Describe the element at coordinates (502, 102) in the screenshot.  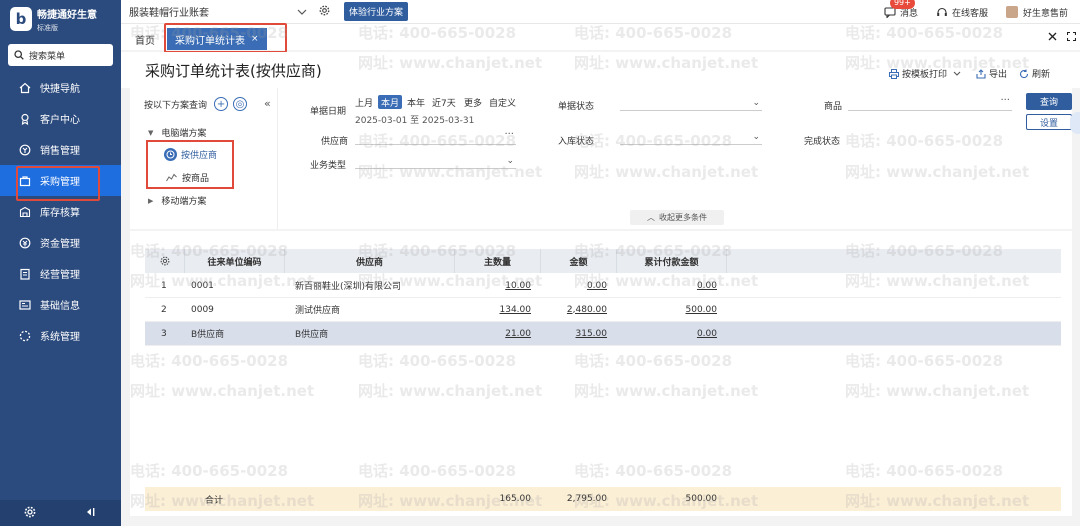
I see `date-custom: 自定义` at that location.